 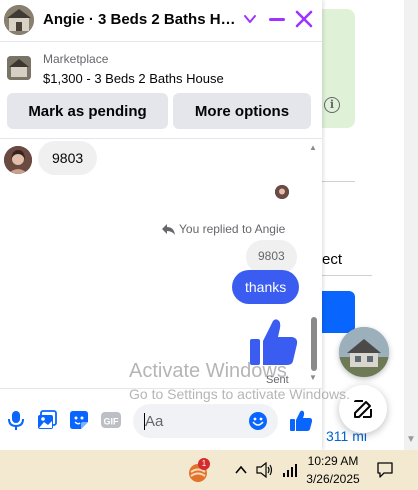 I want to click on more-options-button: More options, so click(x=242, y=111).